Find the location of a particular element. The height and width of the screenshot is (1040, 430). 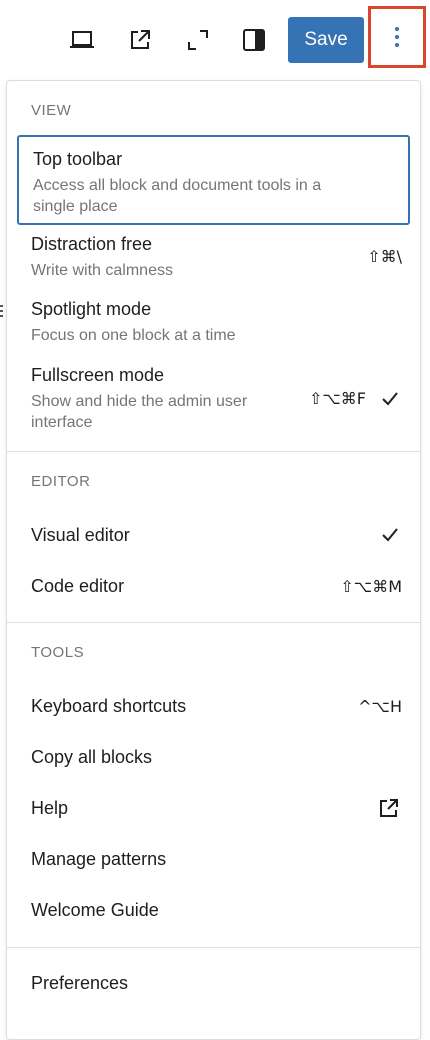

vertical-ellipsis-icon is located at coordinates (397, 37).